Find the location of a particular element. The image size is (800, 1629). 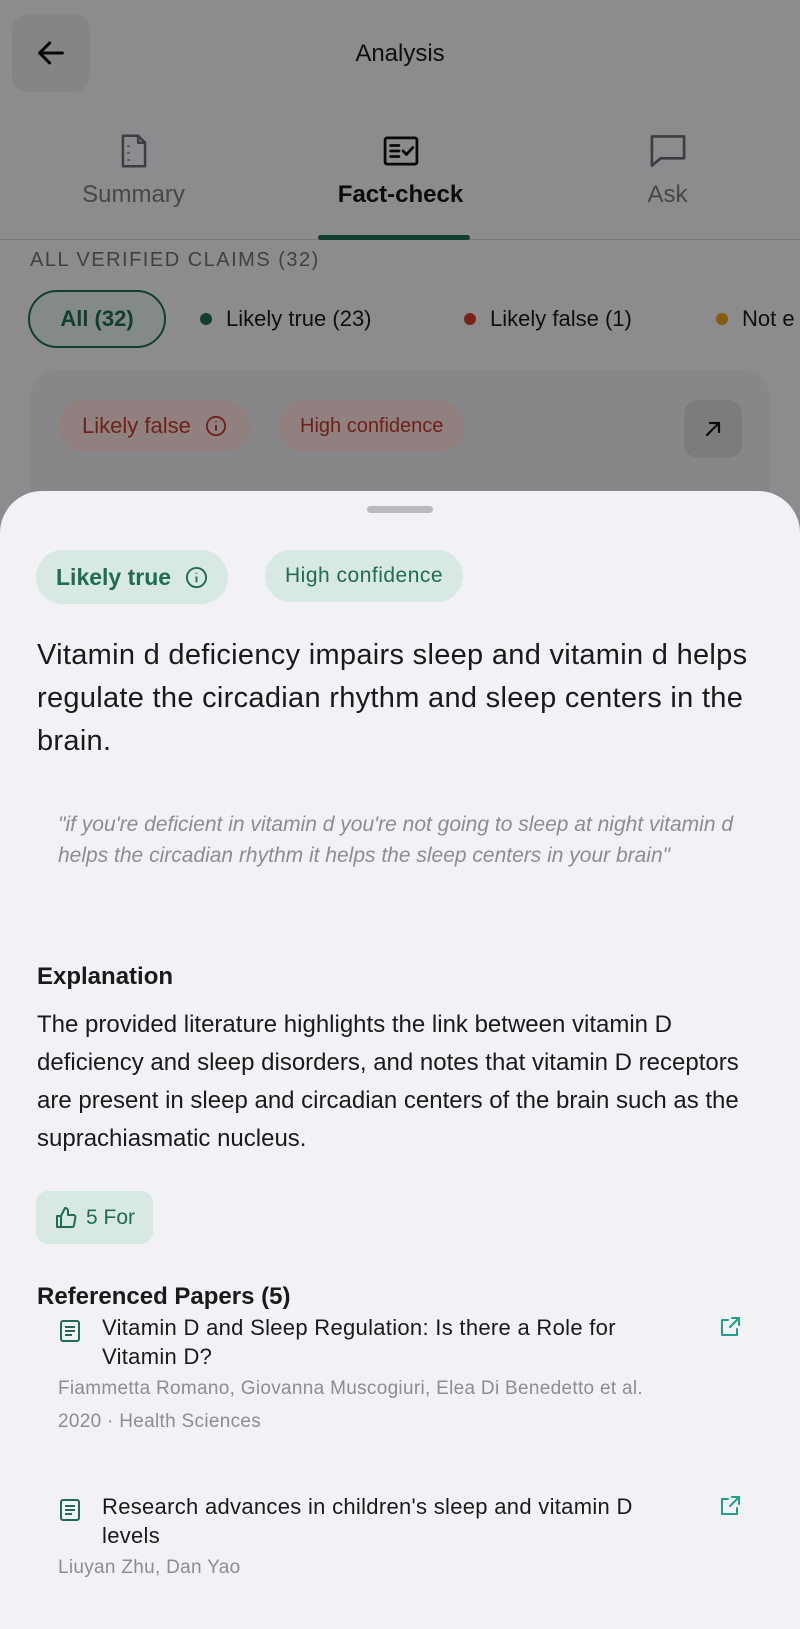

info-icon is located at coordinates (196, 577).